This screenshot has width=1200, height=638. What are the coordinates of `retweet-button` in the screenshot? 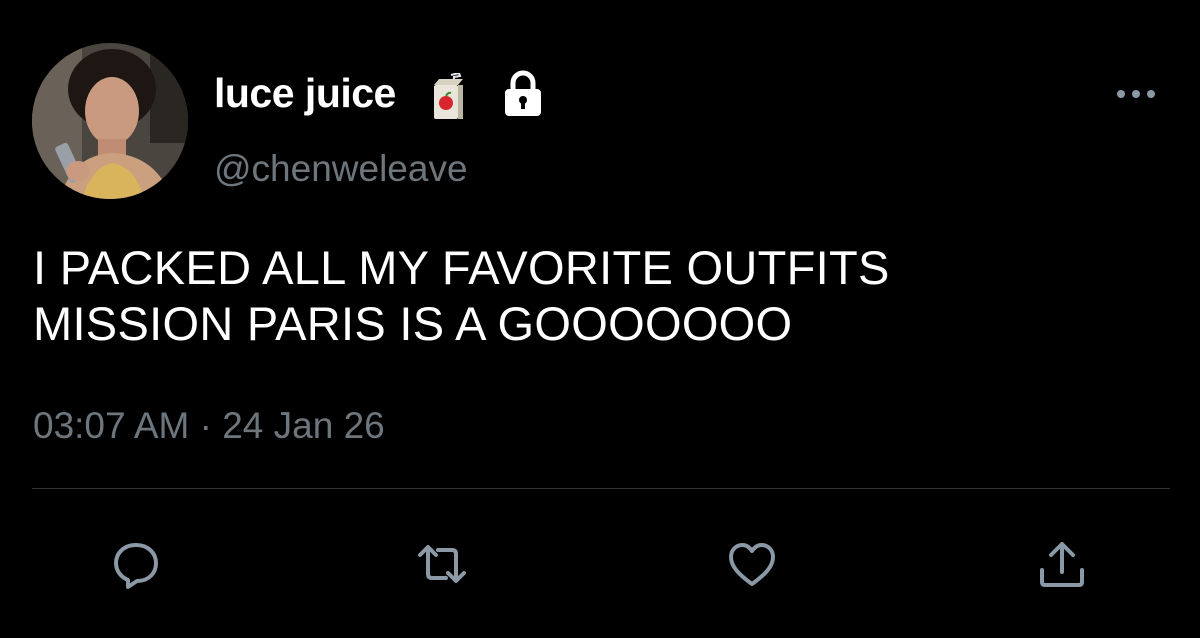 It's located at (442, 564).